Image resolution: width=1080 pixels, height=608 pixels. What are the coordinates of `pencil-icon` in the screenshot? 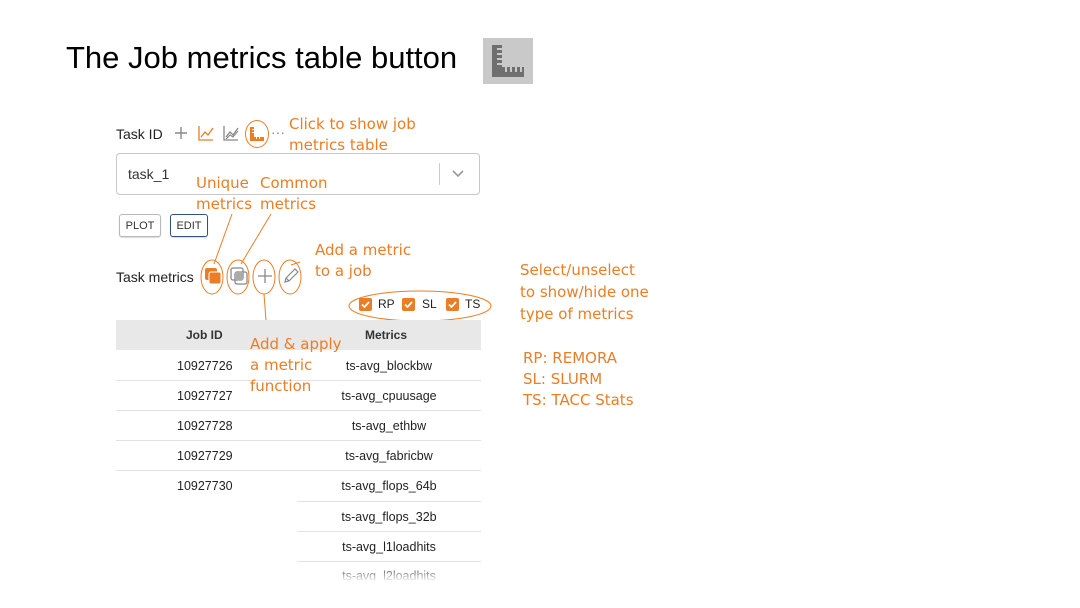 It's located at (291, 276).